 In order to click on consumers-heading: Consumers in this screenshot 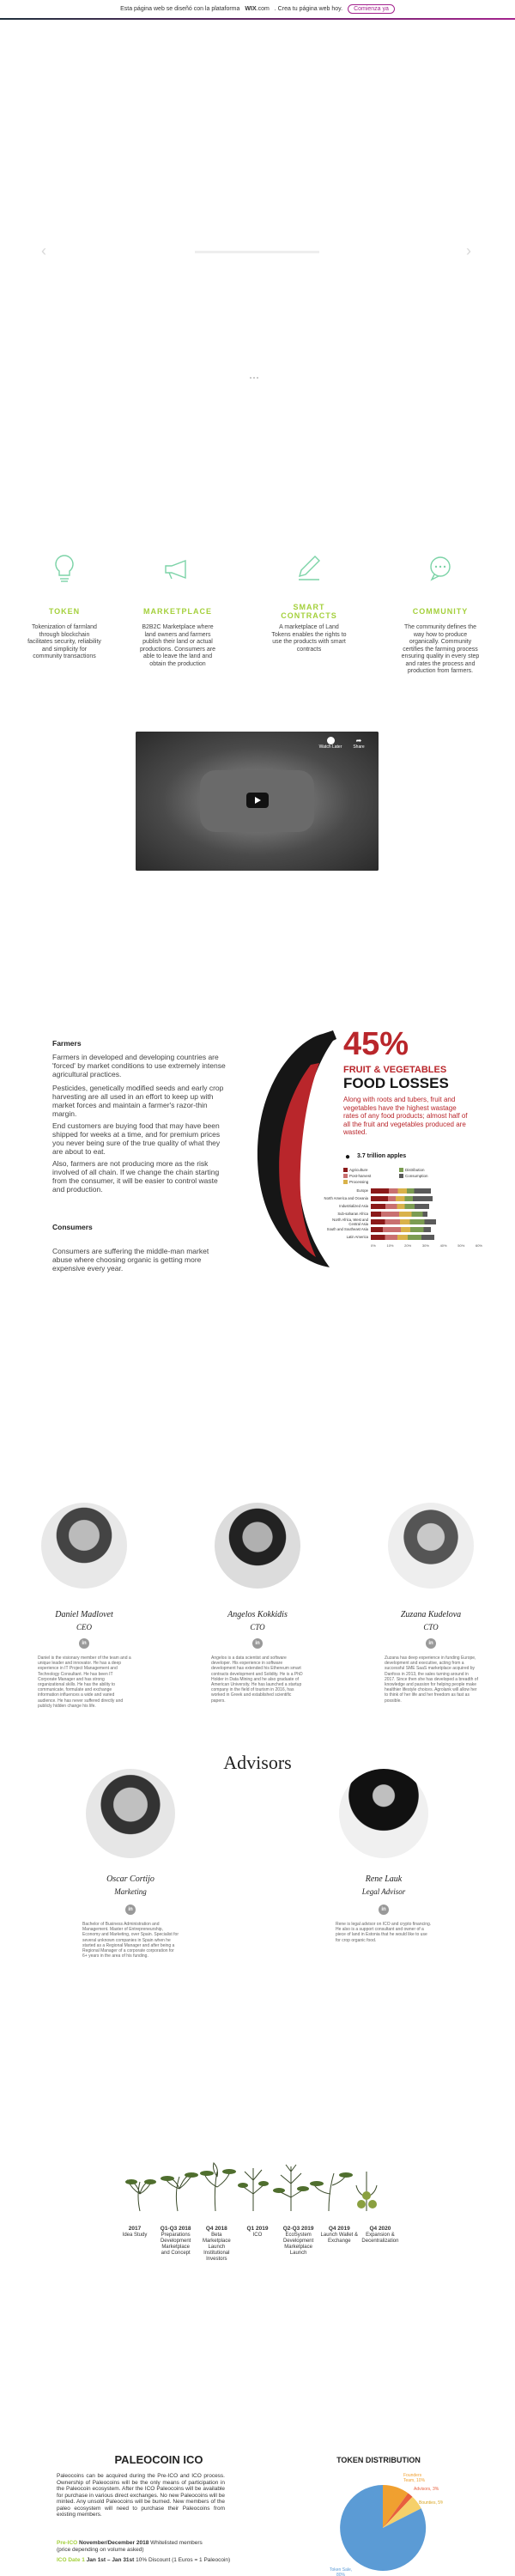, I will do `click(72, 1227)`.